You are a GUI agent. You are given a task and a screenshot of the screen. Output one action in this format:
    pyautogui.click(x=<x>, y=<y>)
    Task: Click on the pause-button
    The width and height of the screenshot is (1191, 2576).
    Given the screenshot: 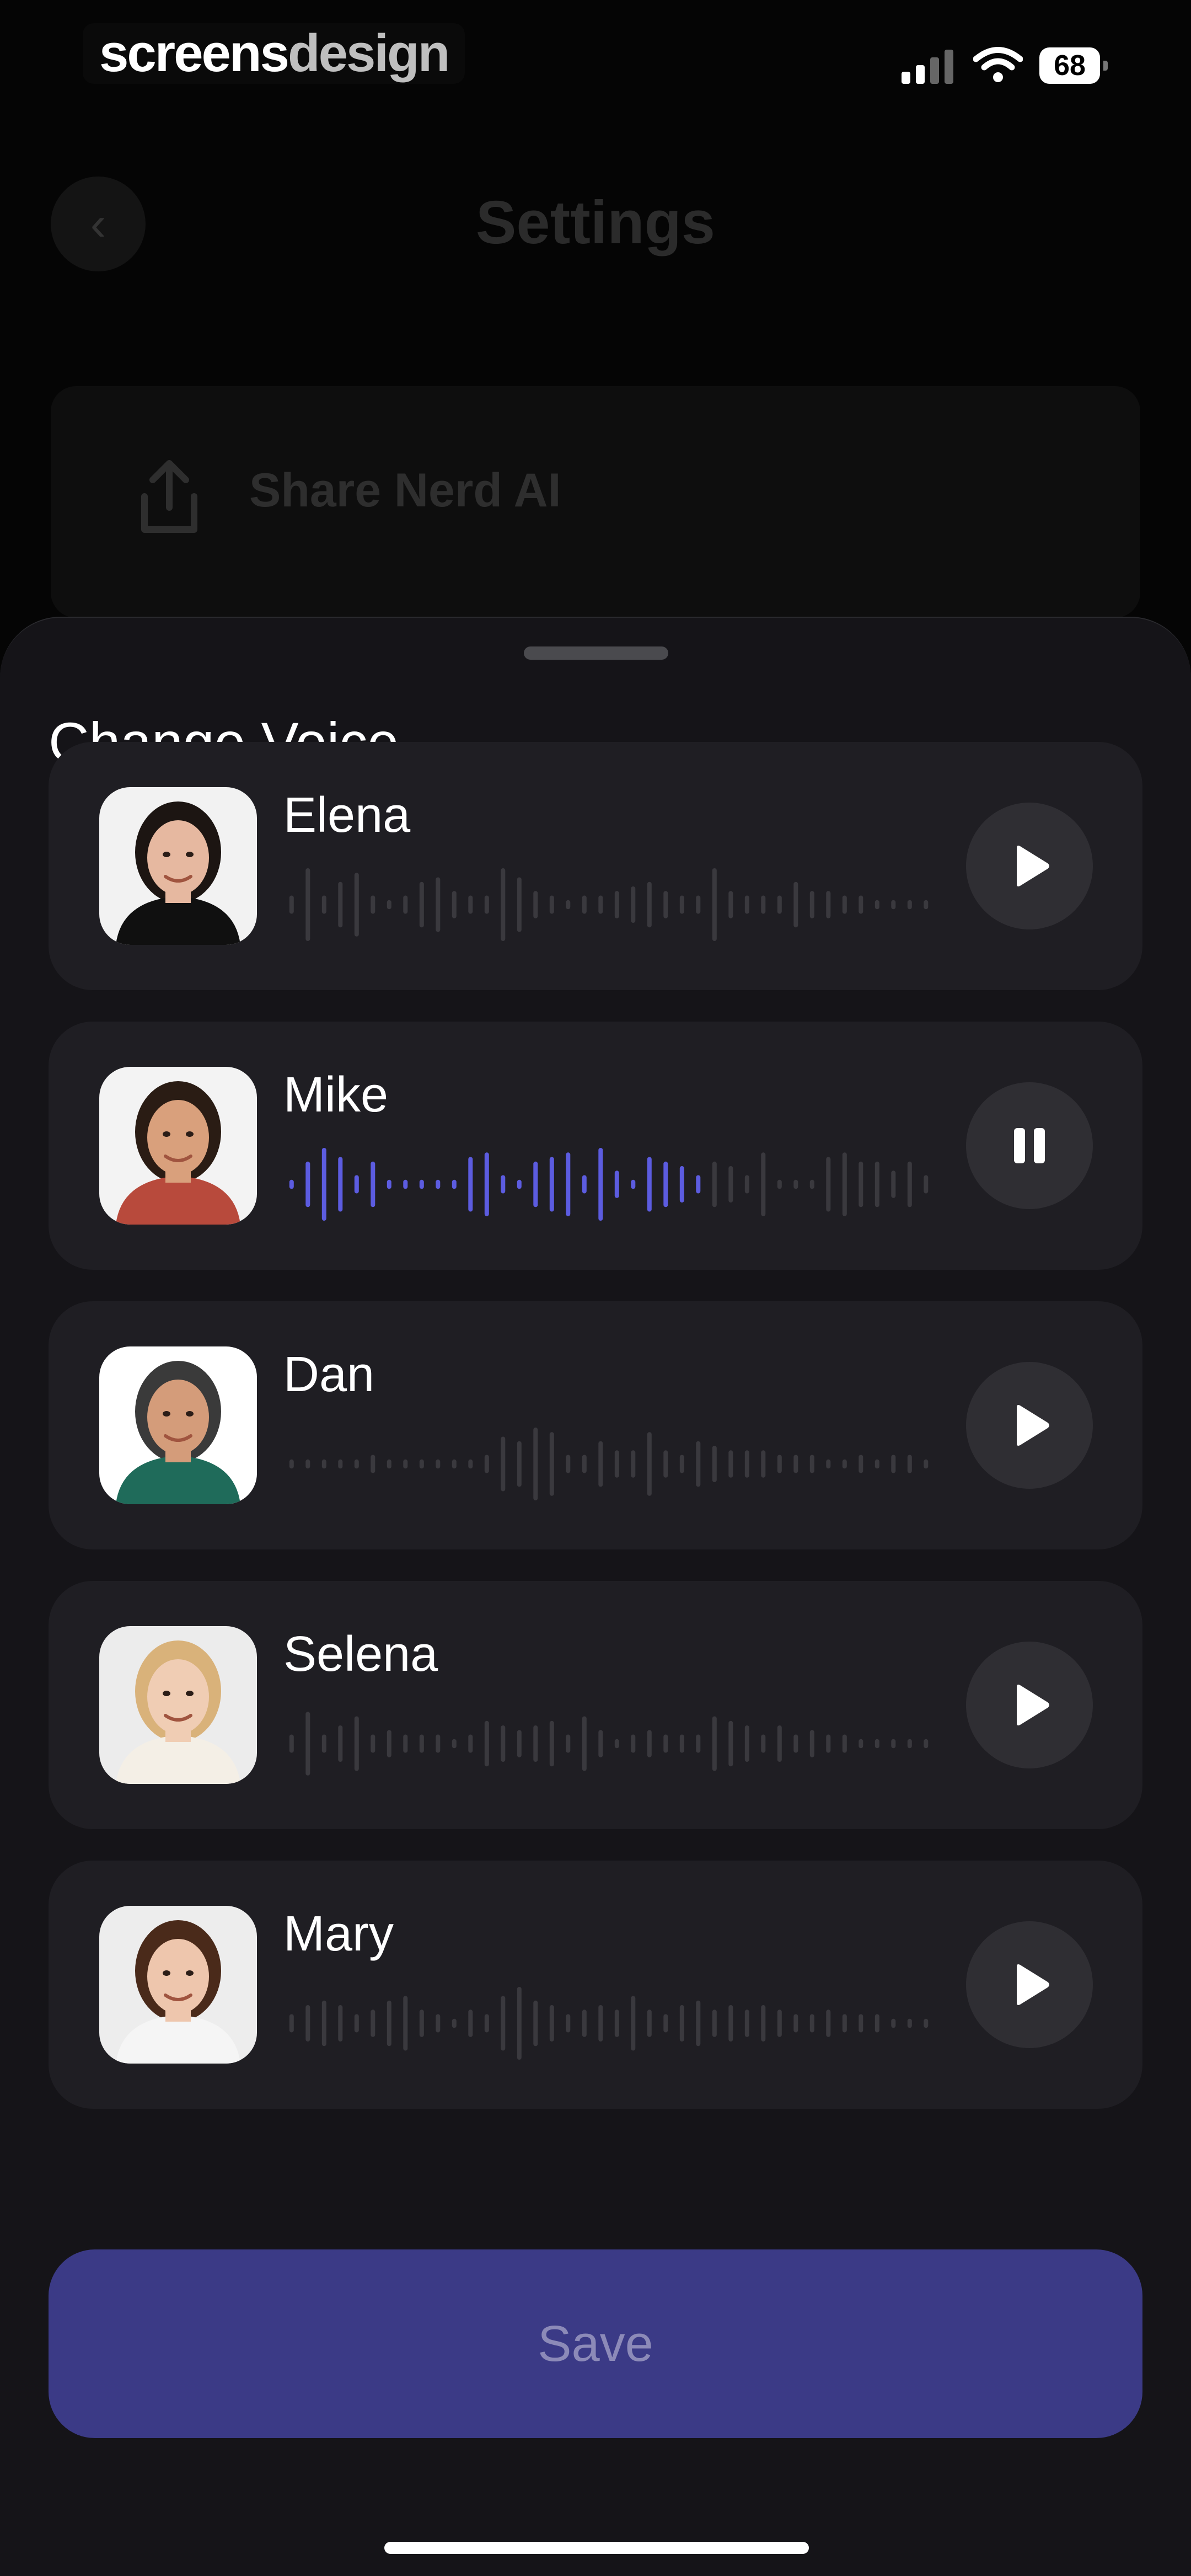 What is the action you would take?
    pyautogui.click(x=1029, y=1145)
    